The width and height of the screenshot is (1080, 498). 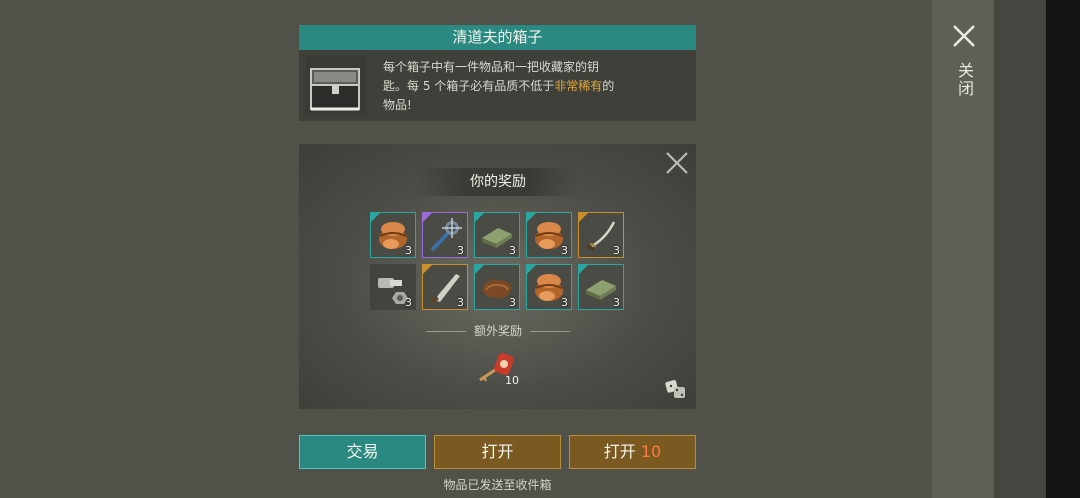 I want to click on screen-edge, so click(x=1063, y=249).